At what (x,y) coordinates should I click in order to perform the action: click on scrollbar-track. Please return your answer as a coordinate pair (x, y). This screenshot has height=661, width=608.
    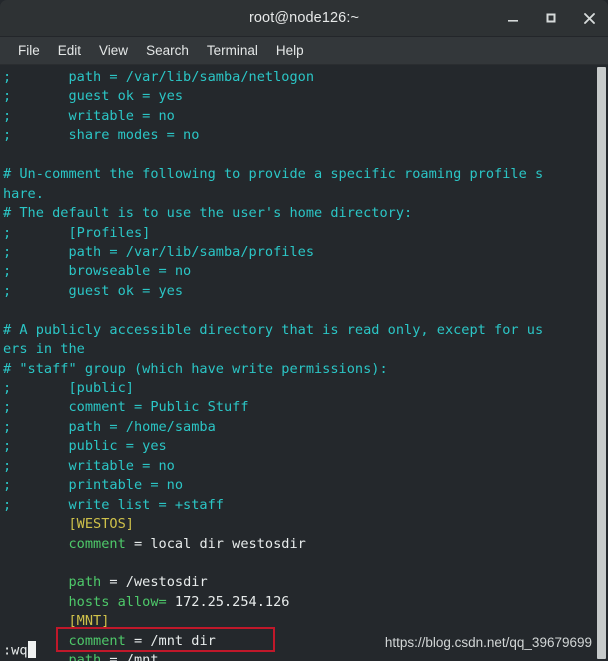
    Looking at the image, I should click on (601, 363).